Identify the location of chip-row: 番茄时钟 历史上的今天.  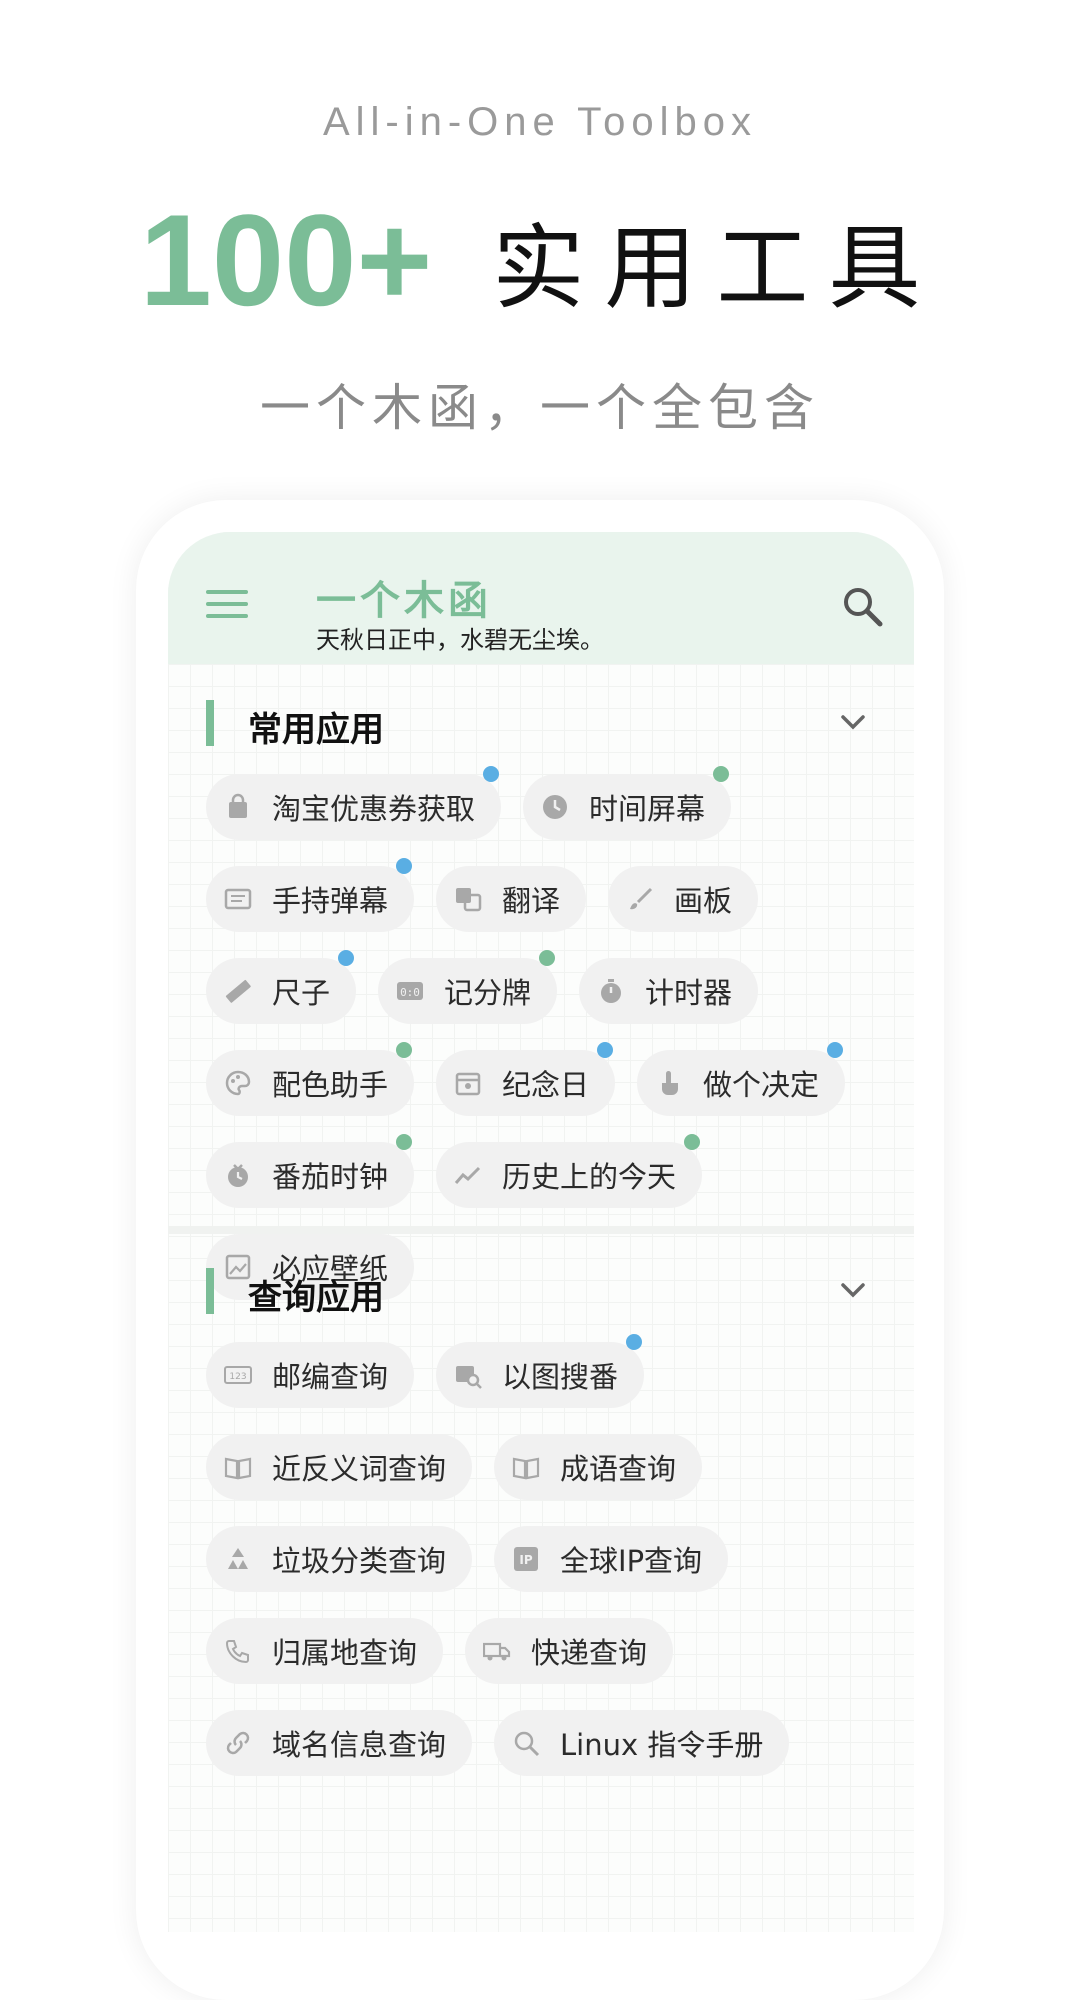
(545, 1184).